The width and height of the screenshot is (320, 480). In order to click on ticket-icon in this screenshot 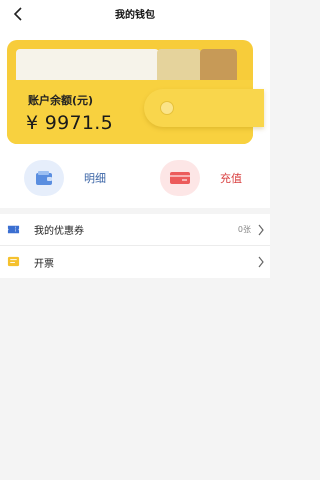, I will do `click(13, 229)`.